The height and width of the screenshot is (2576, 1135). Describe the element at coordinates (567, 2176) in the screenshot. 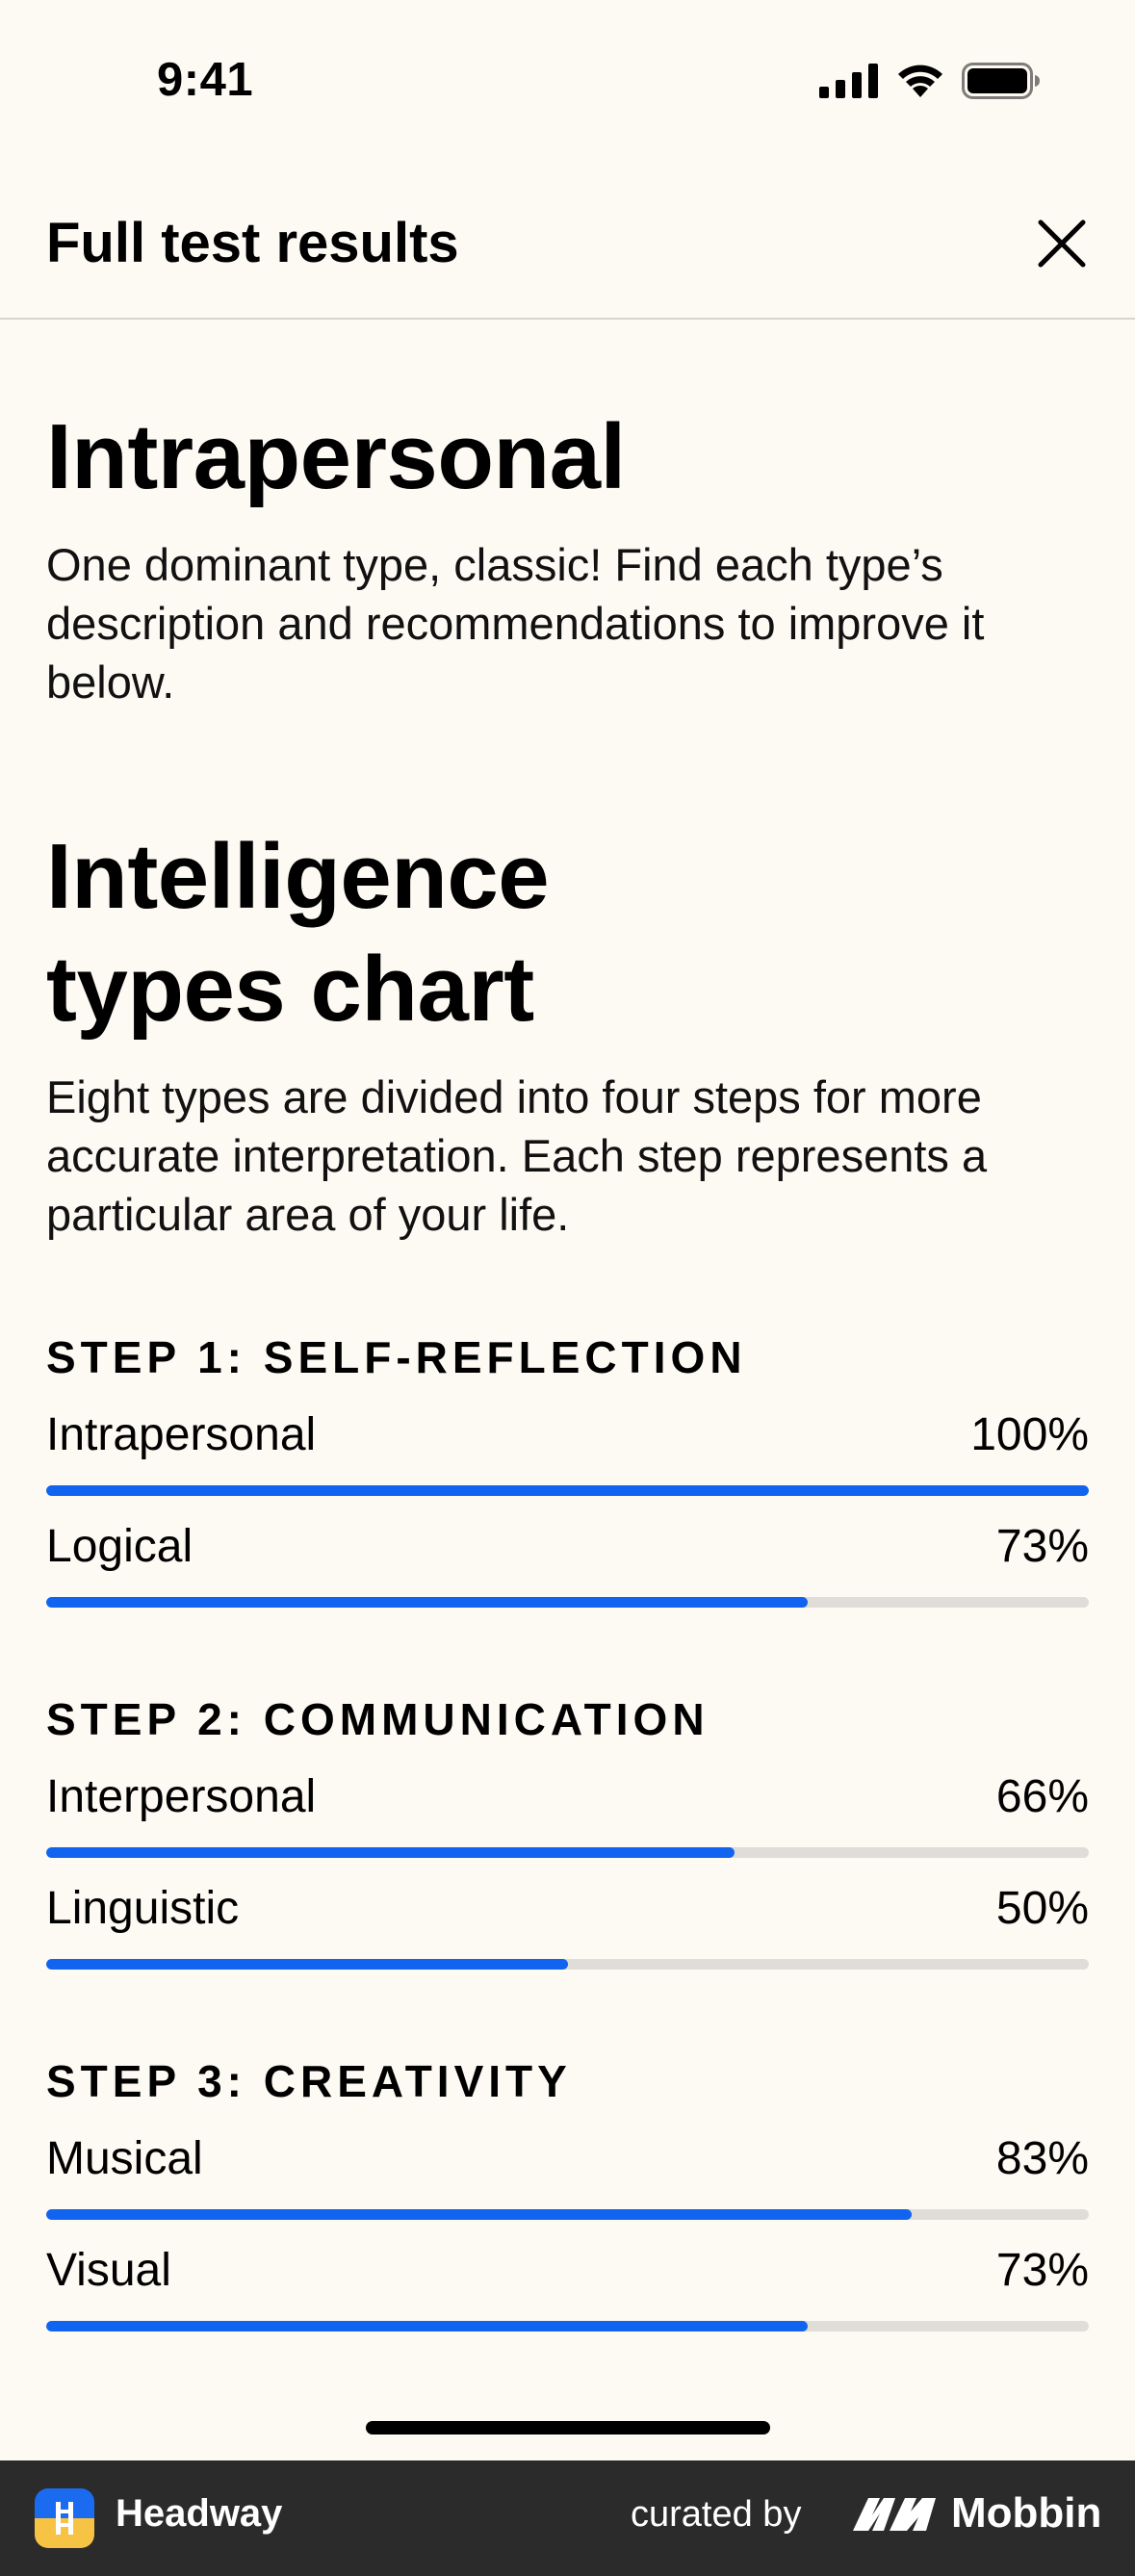

I see `type-row-musical: Musical 83%` at that location.